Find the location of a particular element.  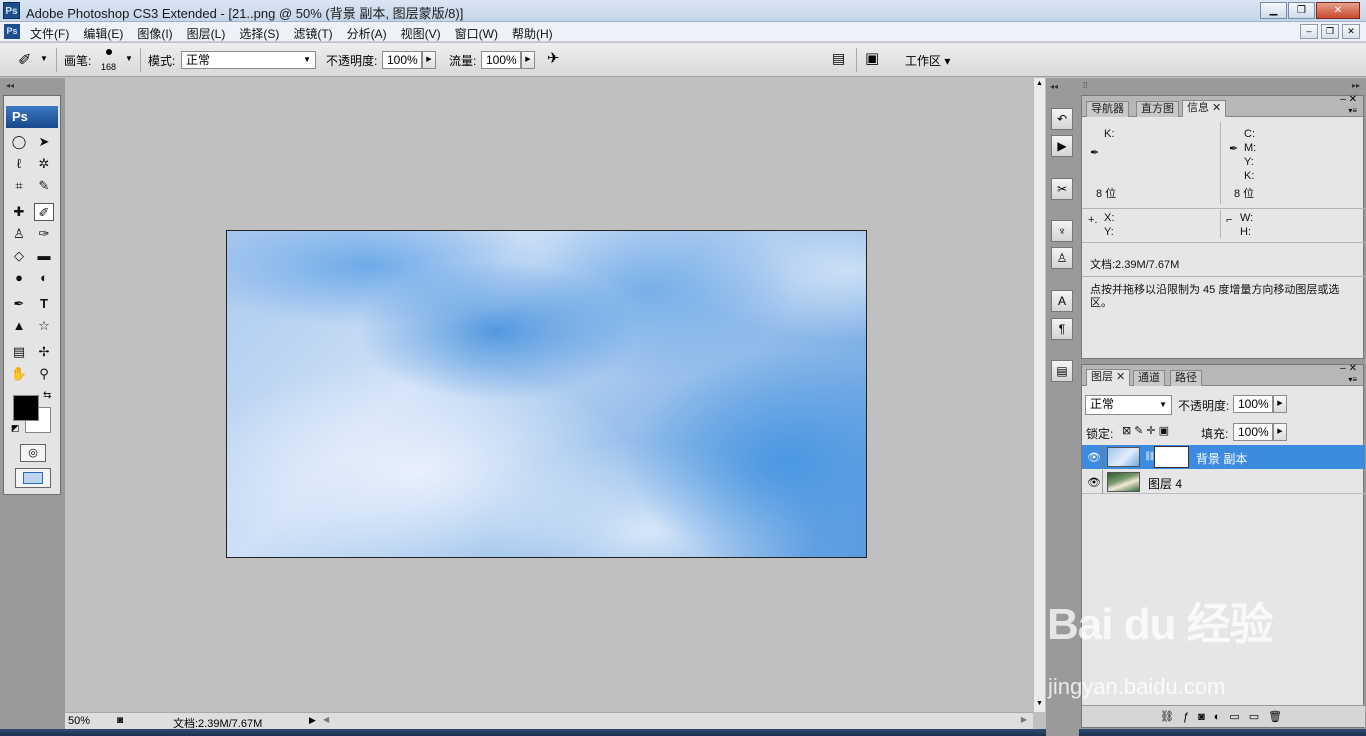

marquee-icon: ◯ is located at coordinates (19, 142).